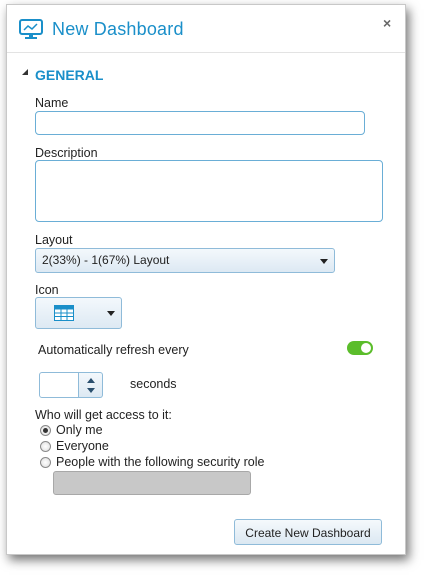  I want to click on toggle-knob, so click(366, 348).